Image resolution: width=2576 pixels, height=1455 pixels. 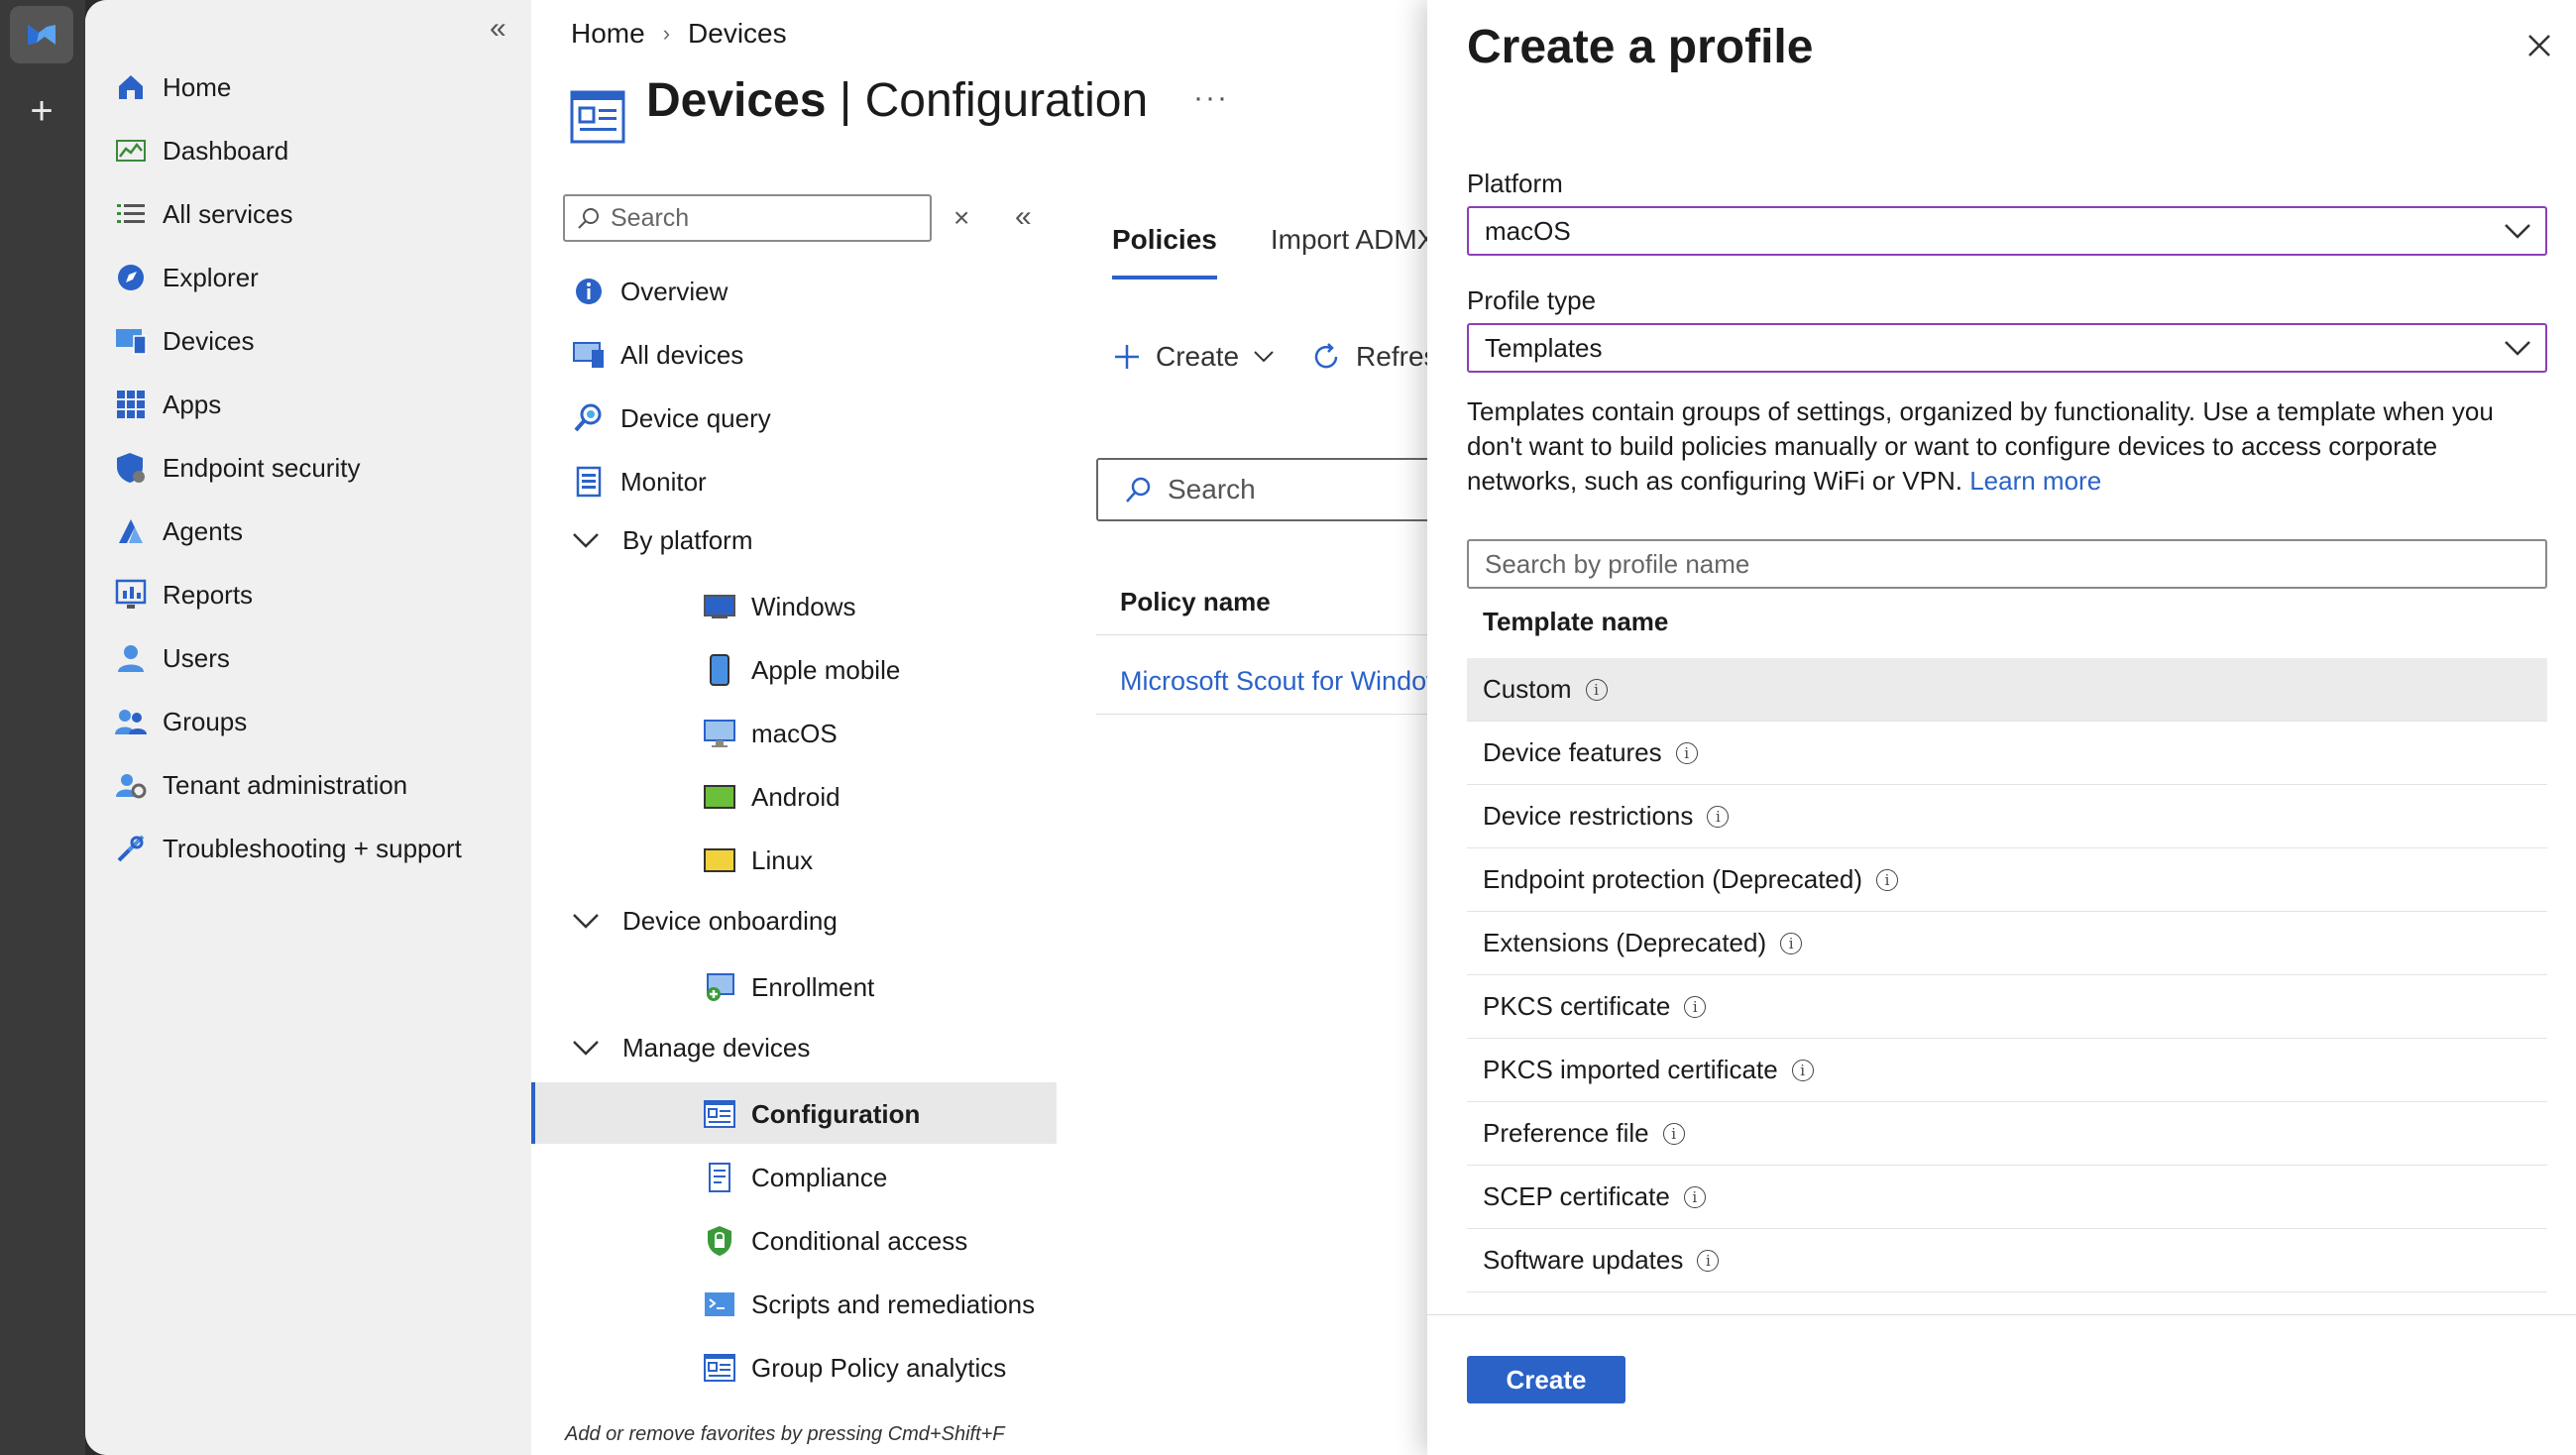 What do you see at coordinates (737, 34) in the screenshot?
I see `breadcrumb-devices: Devices` at bounding box center [737, 34].